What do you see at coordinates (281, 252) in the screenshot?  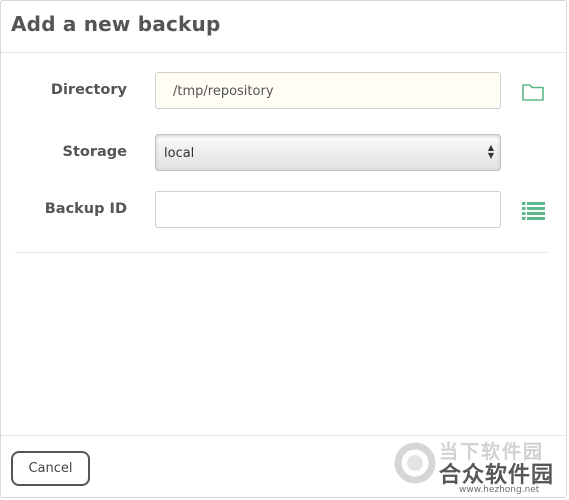 I see `form-divider` at bounding box center [281, 252].